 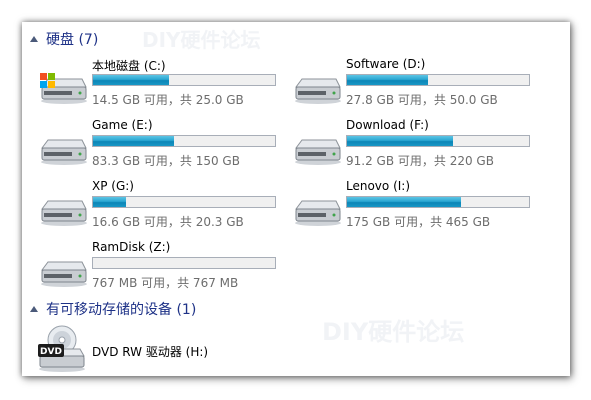 What do you see at coordinates (150, 352) in the screenshot?
I see `drive-name: DVD RW 驱动器 (H:)` at bounding box center [150, 352].